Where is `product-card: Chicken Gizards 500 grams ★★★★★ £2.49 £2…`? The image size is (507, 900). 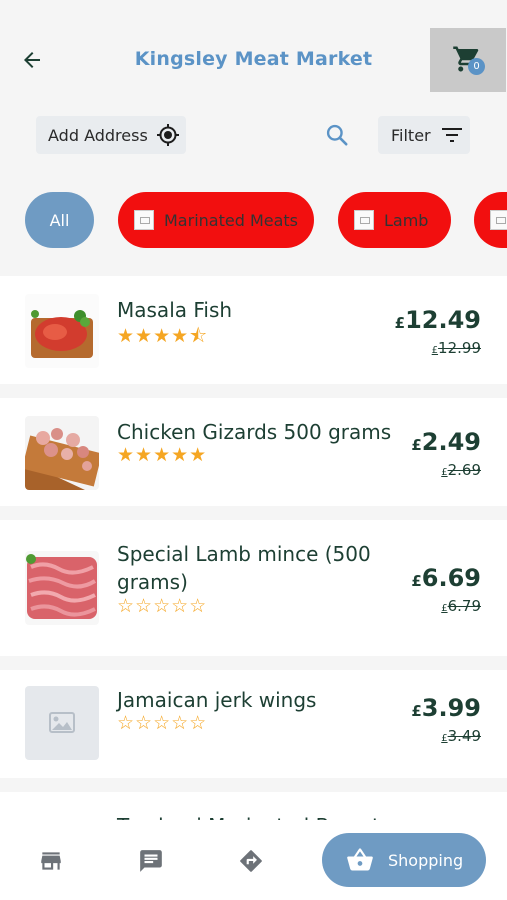 product-card: Chicken Gizards 500 grams ★★★★★ £2.49 £2… is located at coordinates (253, 452).